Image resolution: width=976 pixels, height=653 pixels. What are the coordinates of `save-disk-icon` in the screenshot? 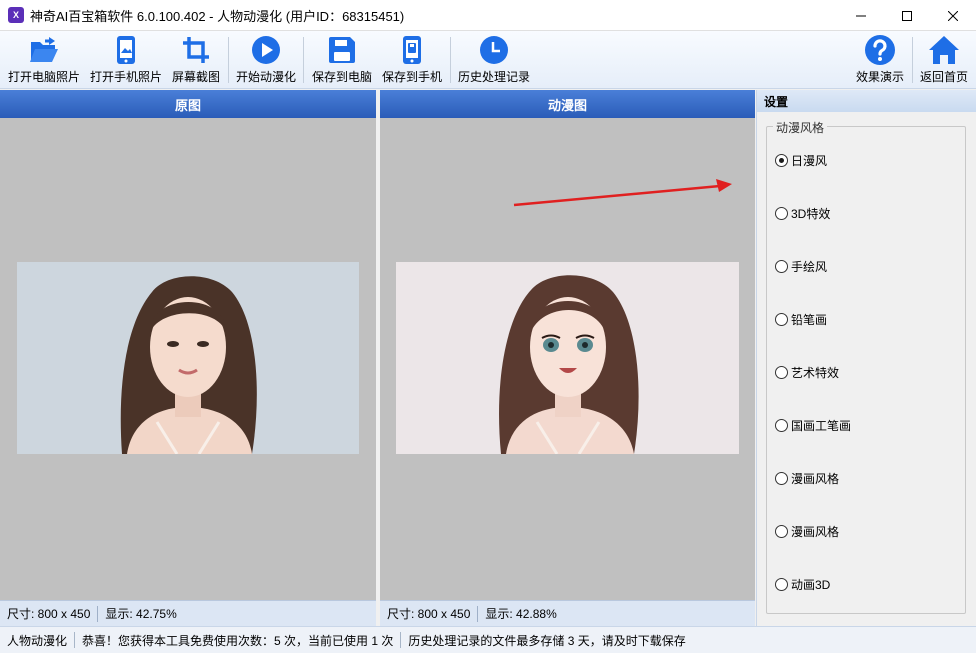 It's located at (342, 50).